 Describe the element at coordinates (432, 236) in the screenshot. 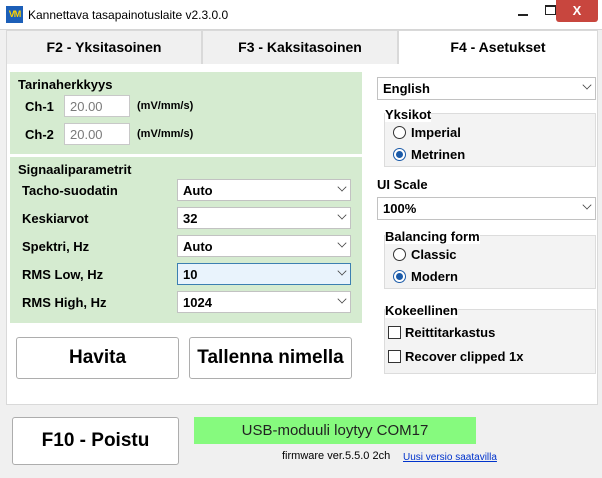

I see `balancing-form-title: Balancing form` at that location.